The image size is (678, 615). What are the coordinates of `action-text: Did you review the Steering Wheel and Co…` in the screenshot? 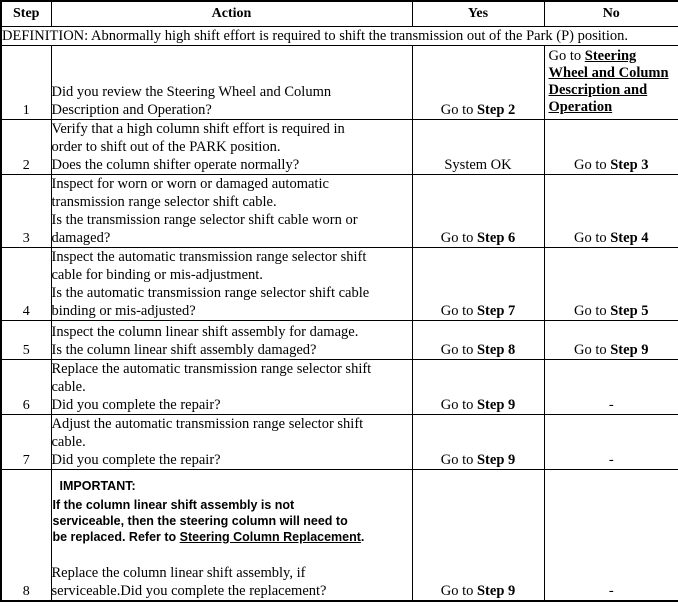 It's located at (231, 82).